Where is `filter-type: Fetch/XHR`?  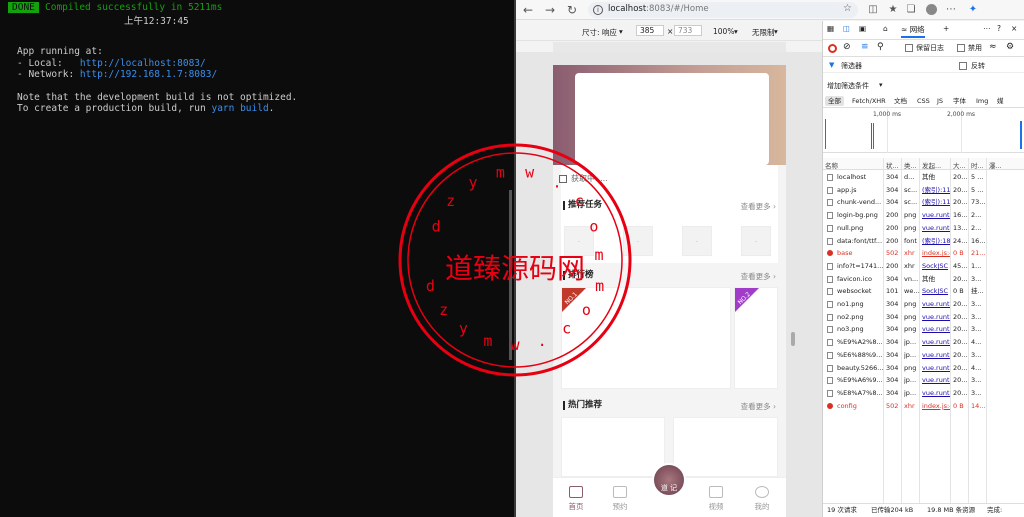
filter-type: Fetch/XHR is located at coordinates (869, 101).